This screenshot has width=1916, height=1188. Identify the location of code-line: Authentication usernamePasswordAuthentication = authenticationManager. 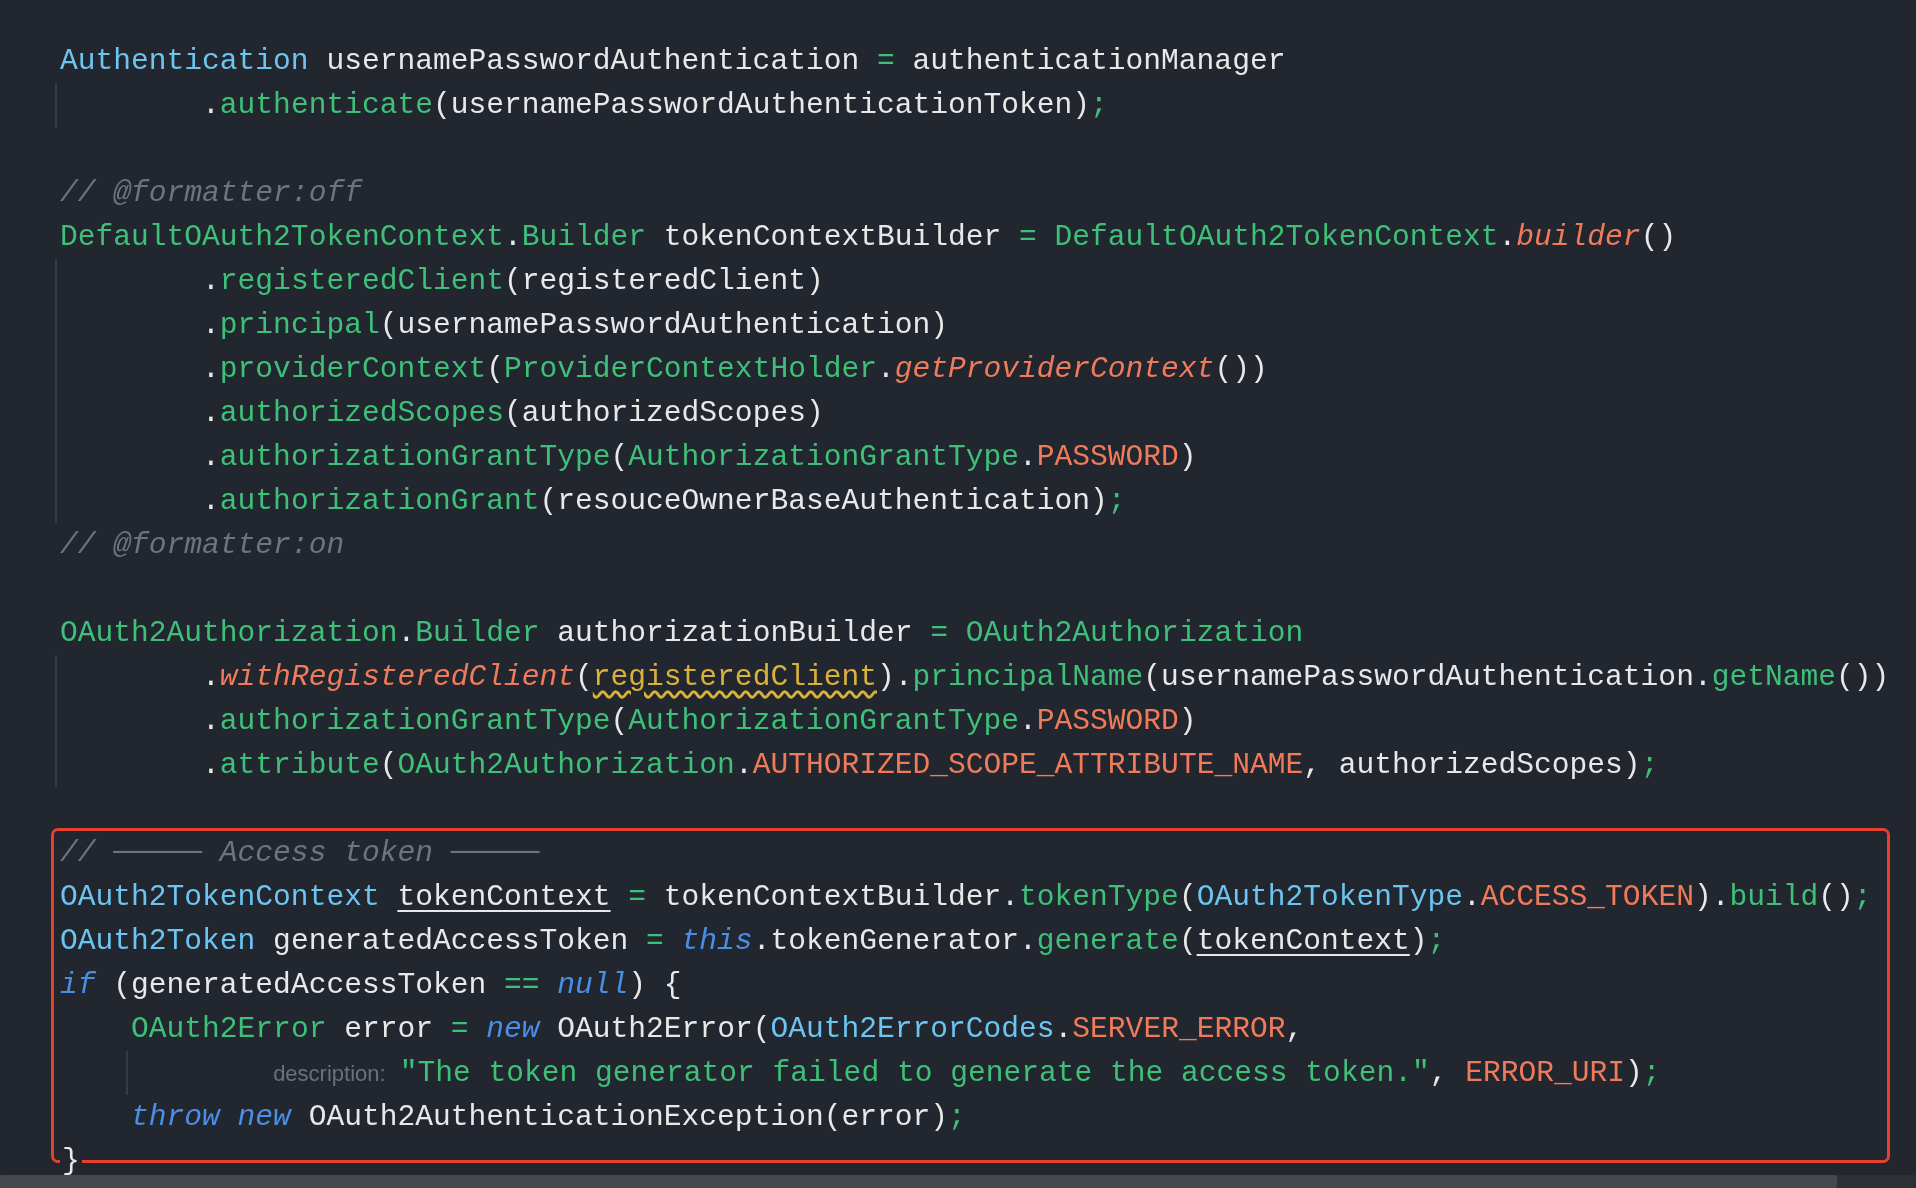
(673, 61).